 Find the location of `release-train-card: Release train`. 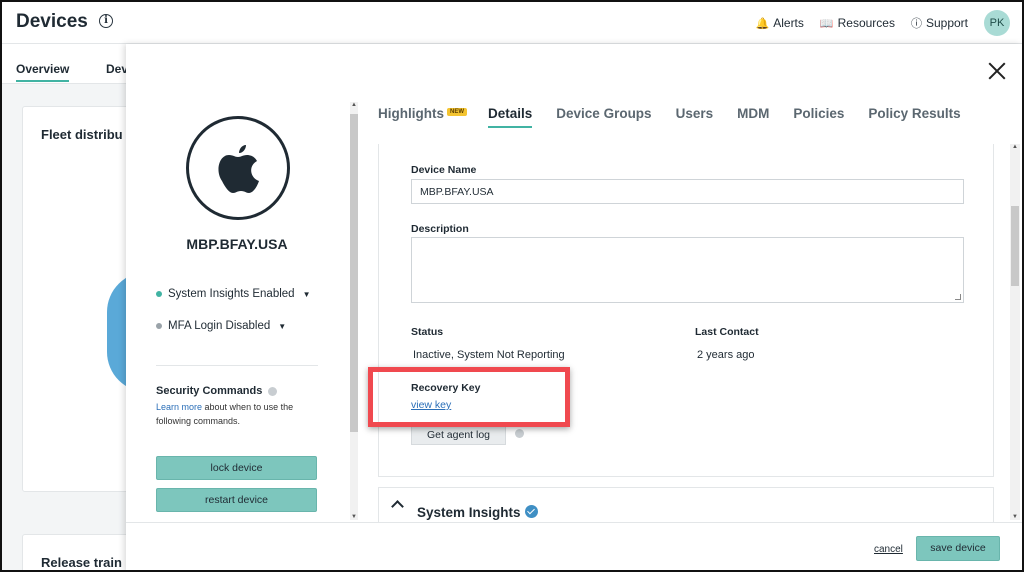

release-train-card: Release train is located at coordinates (77, 552).